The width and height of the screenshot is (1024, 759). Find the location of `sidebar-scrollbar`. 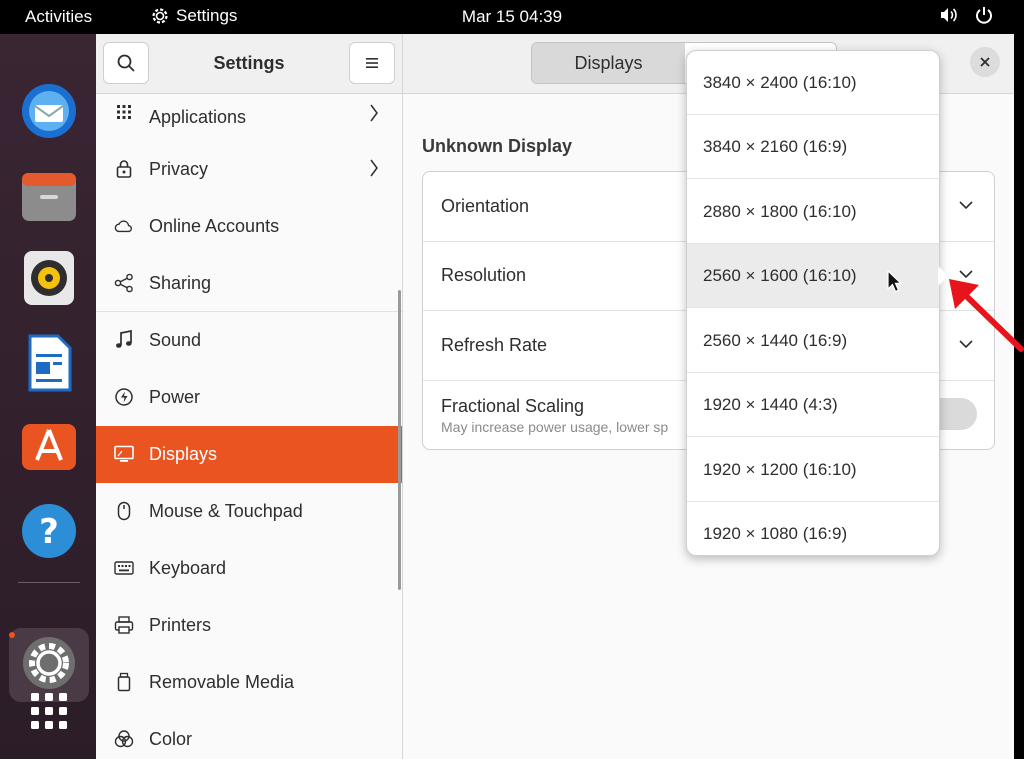

sidebar-scrollbar is located at coordinates (399, 440).